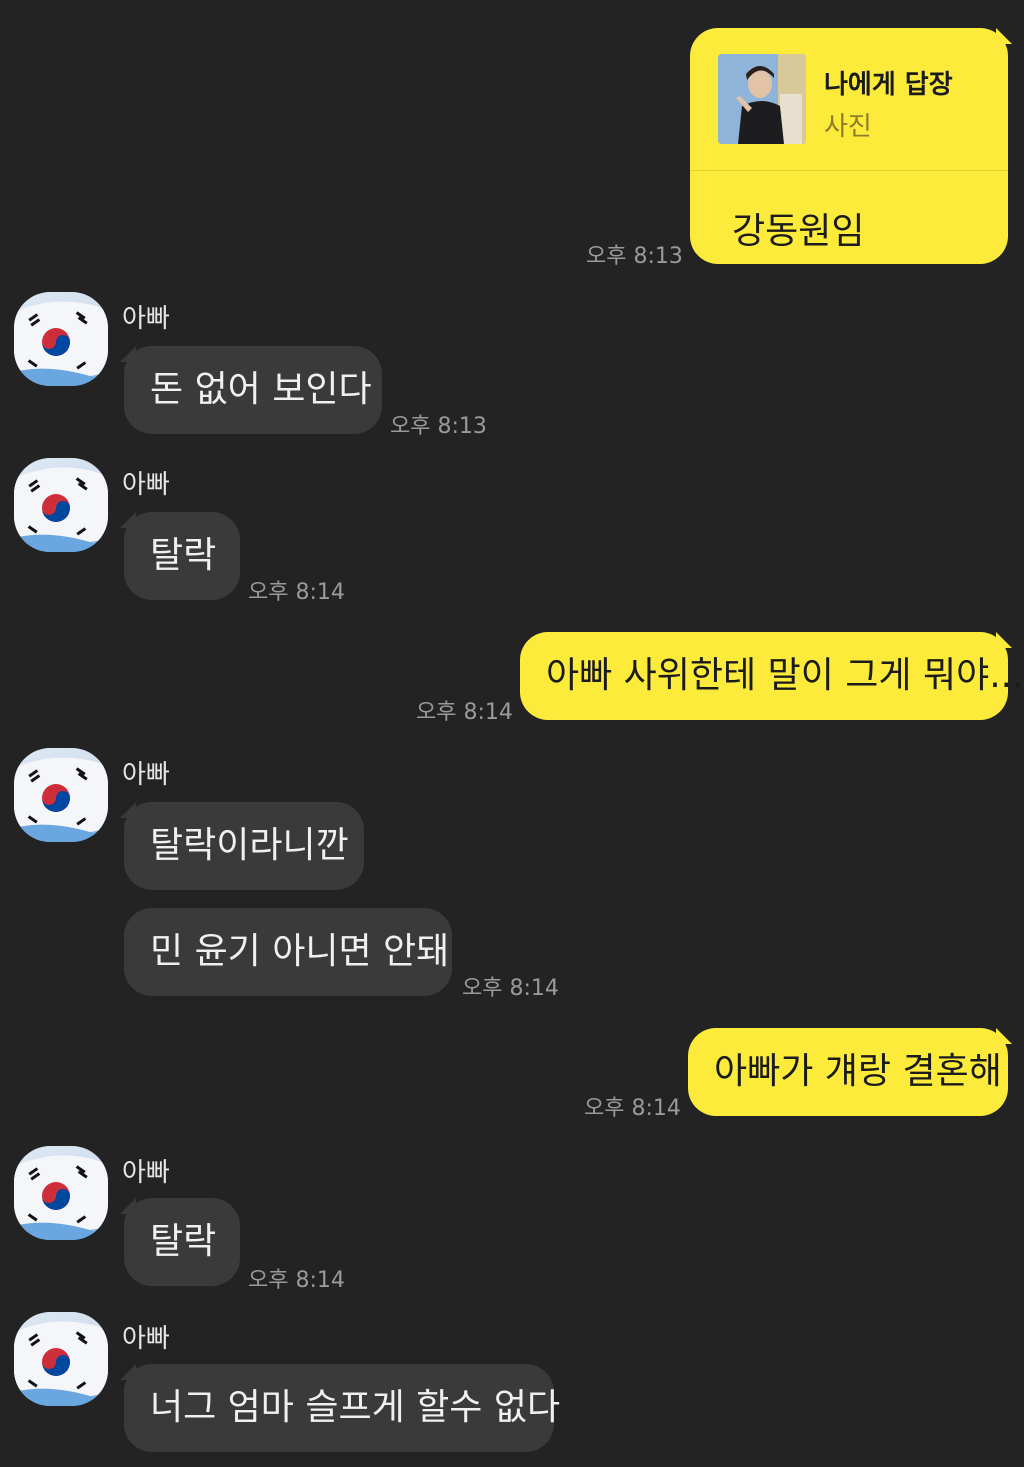 This screenshot has width=1024, height=1467. What do you see at coordinates (355, 1407) in the screenshot?
I see `message-text: 너그 엄마 슬프게 할수 없다` at bounding box center [355, 1407].